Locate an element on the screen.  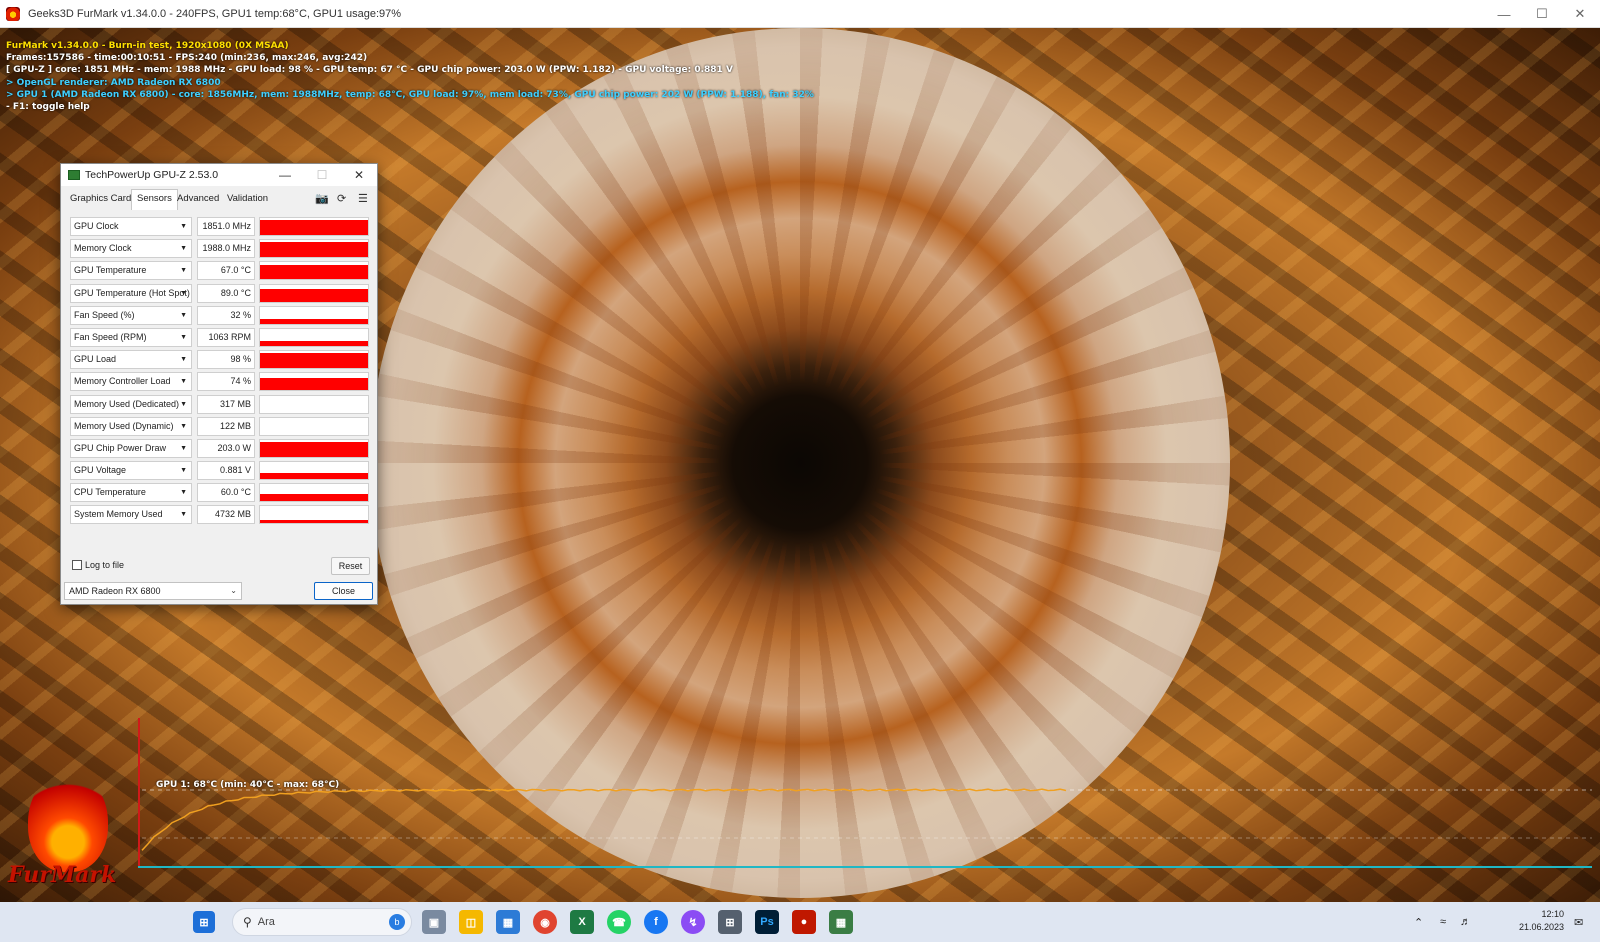
sensor-name-dropdown: GPU Load ▼ is located at coordinates (131, 360).